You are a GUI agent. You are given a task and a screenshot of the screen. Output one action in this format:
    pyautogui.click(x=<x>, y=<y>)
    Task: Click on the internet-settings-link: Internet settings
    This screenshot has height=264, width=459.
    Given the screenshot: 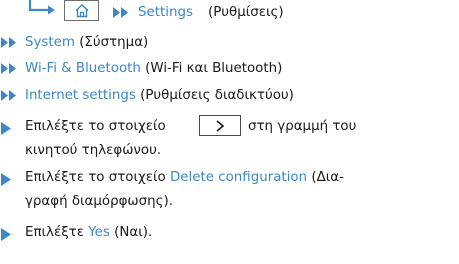 What is the action you would take?
    pyautogui.click(x=80, y=95)
    